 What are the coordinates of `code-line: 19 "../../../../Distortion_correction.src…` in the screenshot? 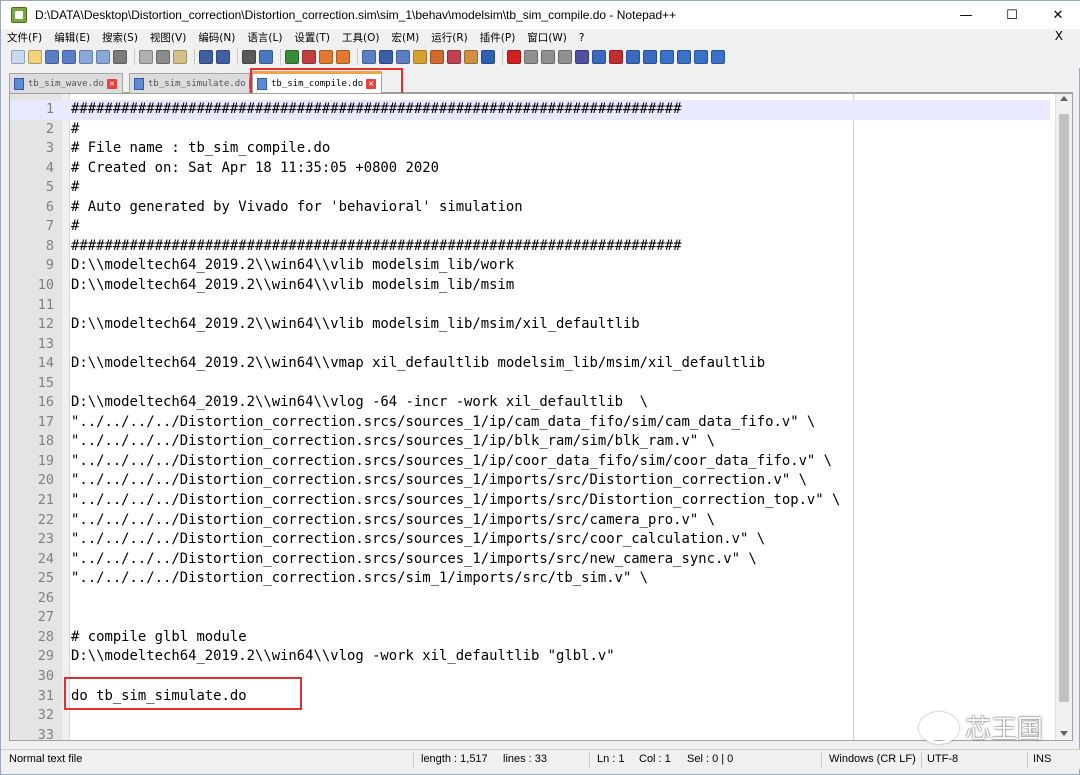 It's located at (530, 462).